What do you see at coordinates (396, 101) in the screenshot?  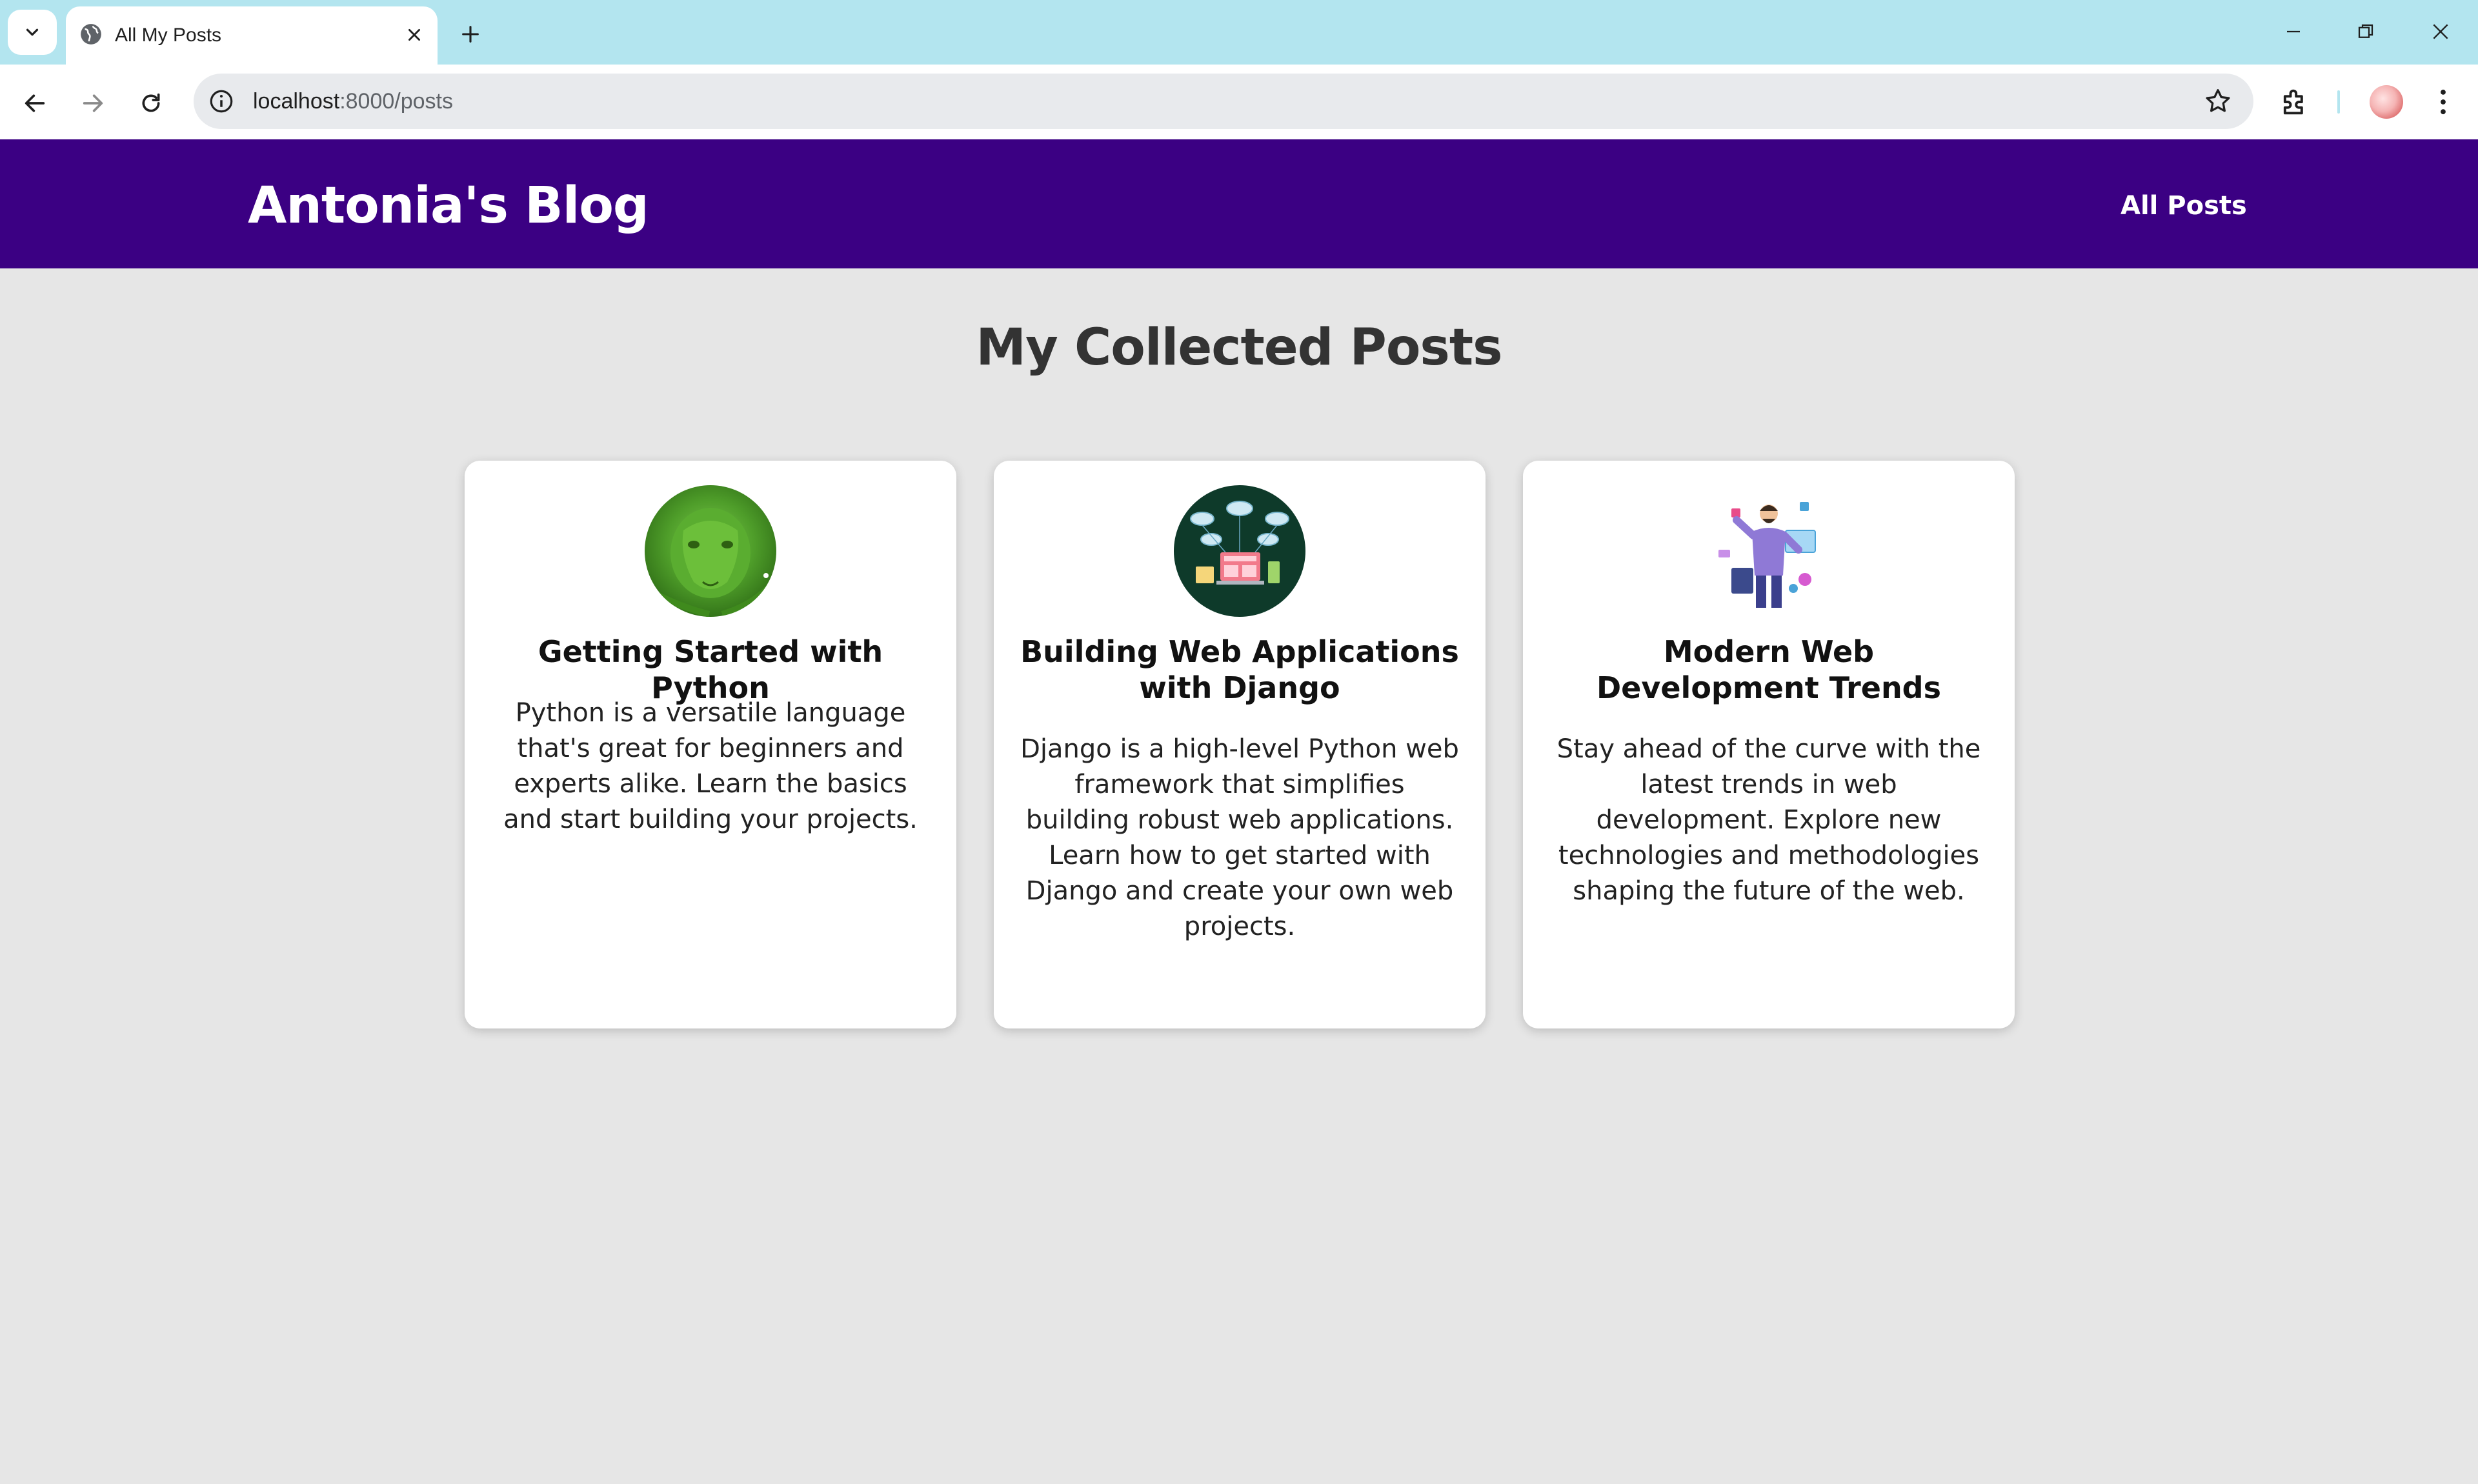 I see `url-path: :8000/posts` at bounding box center [396, 101].